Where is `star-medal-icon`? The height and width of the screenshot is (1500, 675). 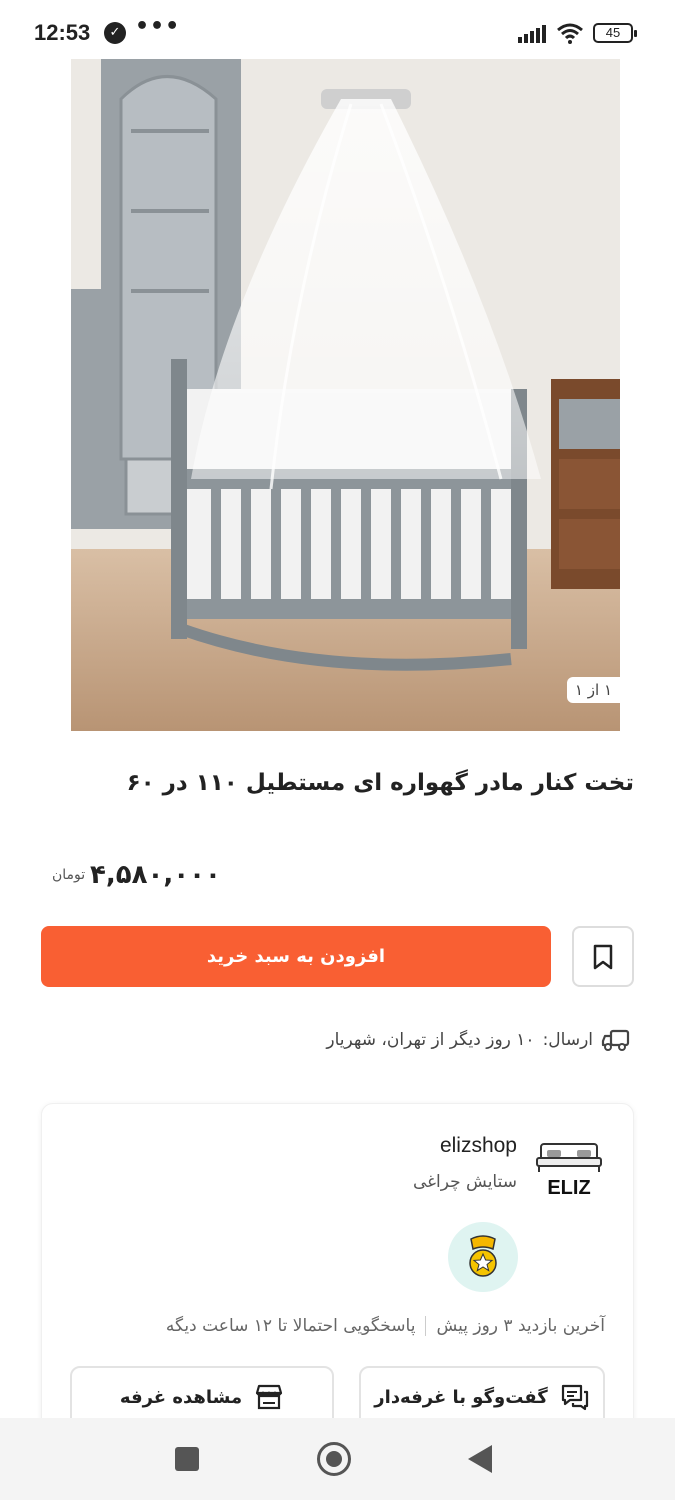
star-medal-icon is located at coordinates (483, 1256).